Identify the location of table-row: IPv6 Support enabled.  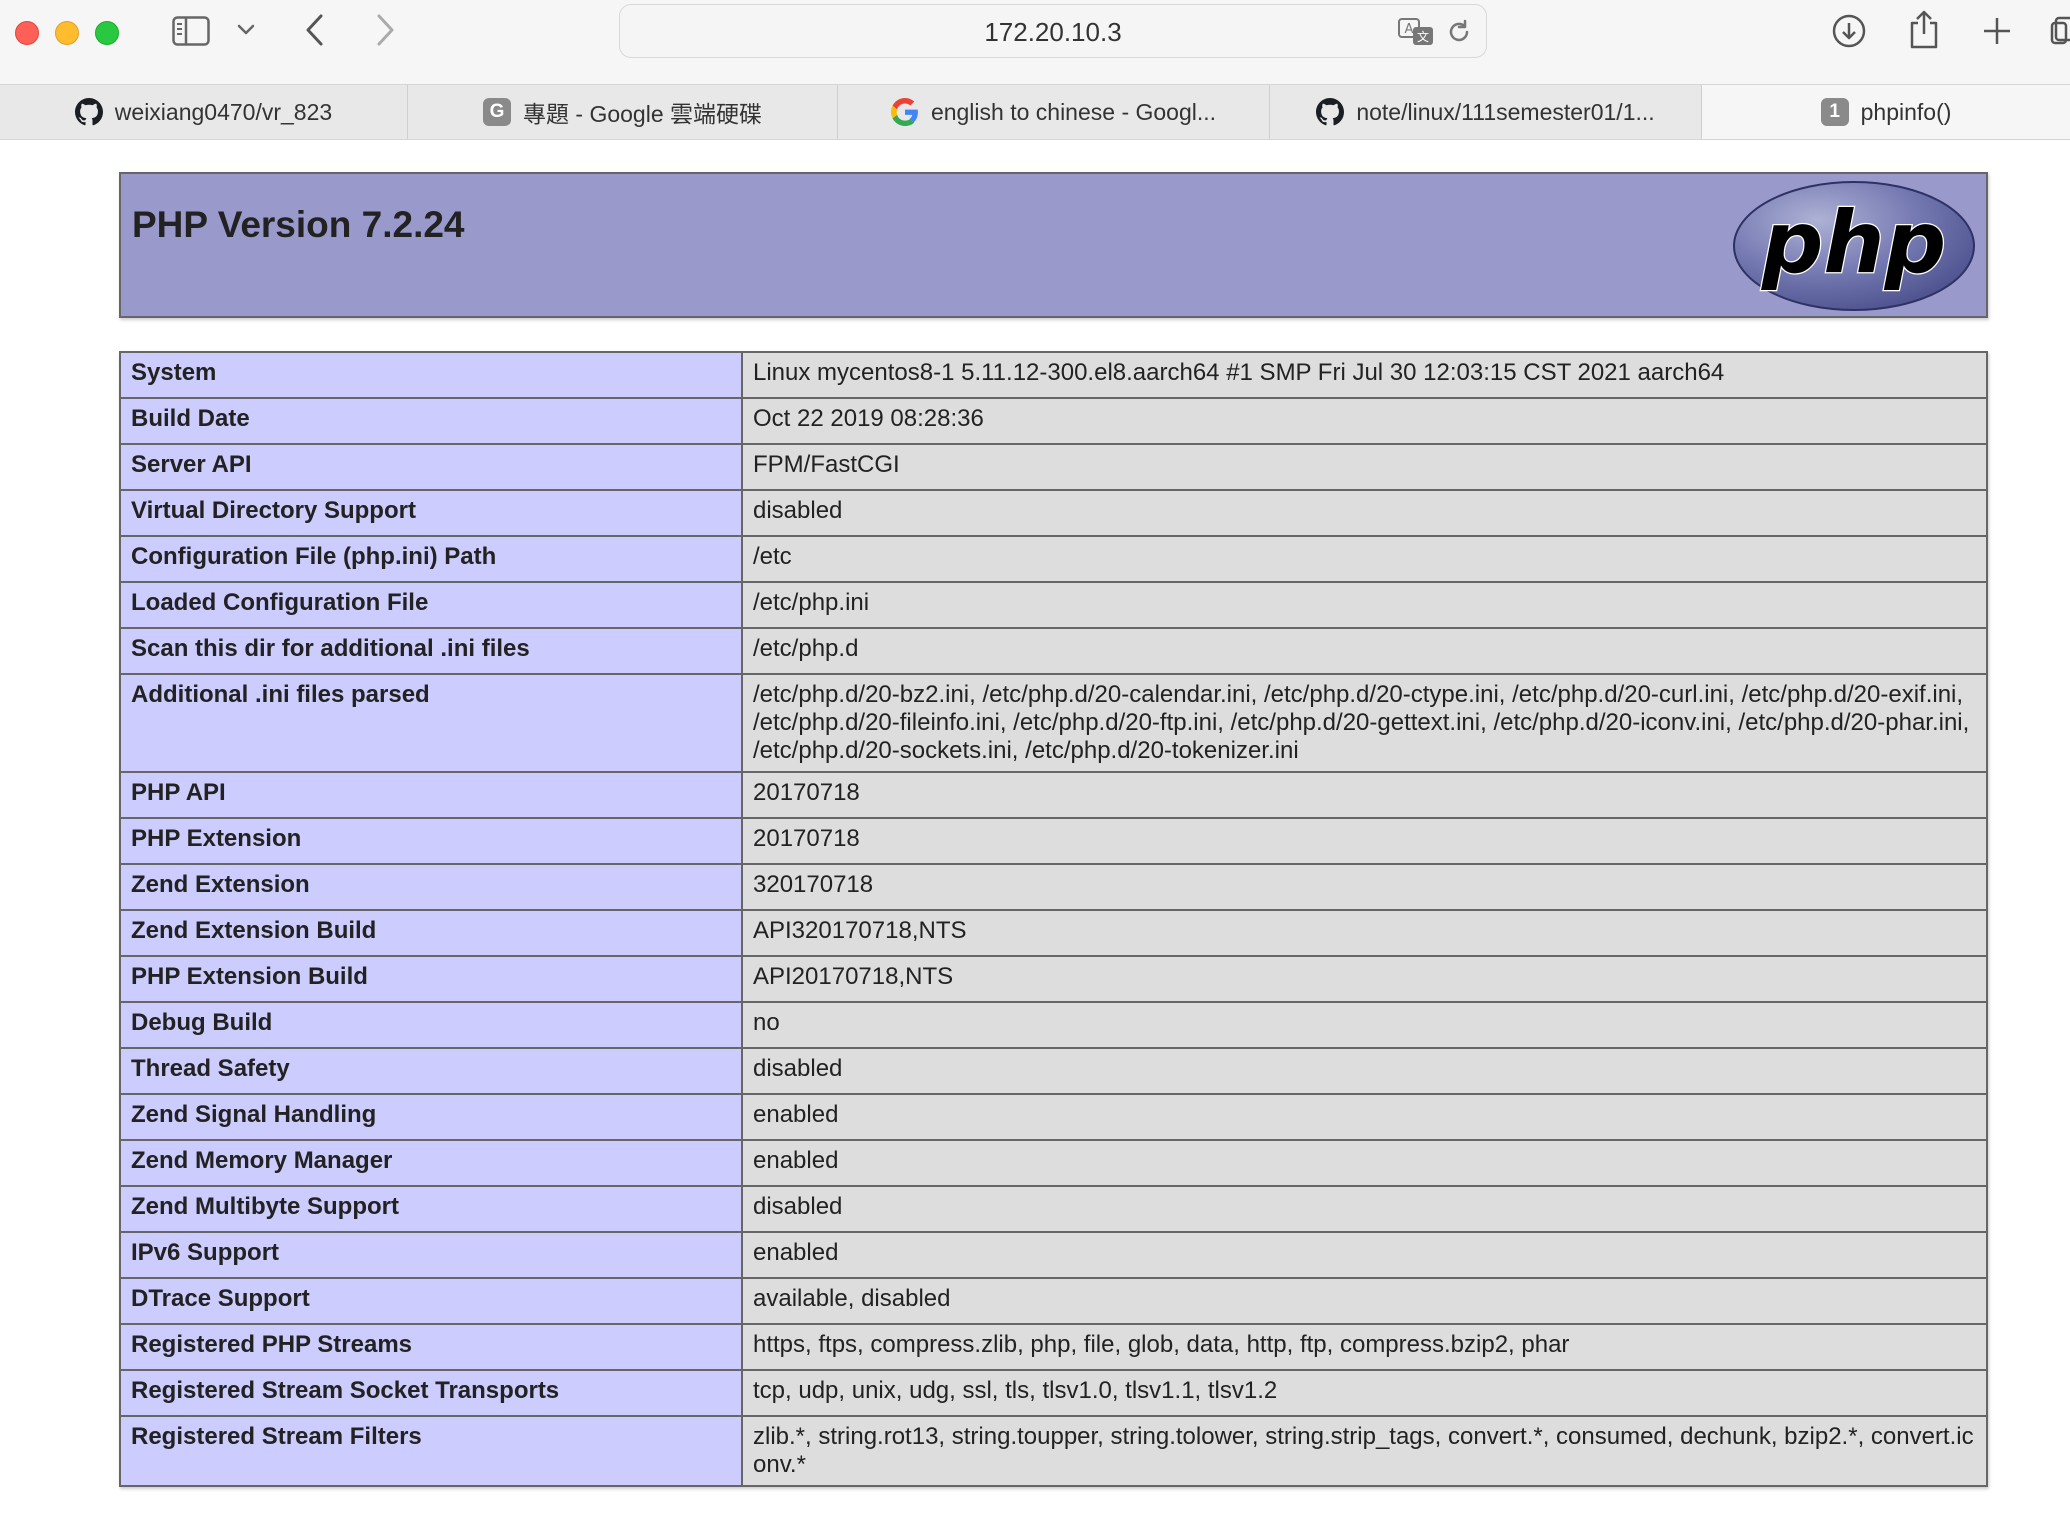
(1053, 1255).